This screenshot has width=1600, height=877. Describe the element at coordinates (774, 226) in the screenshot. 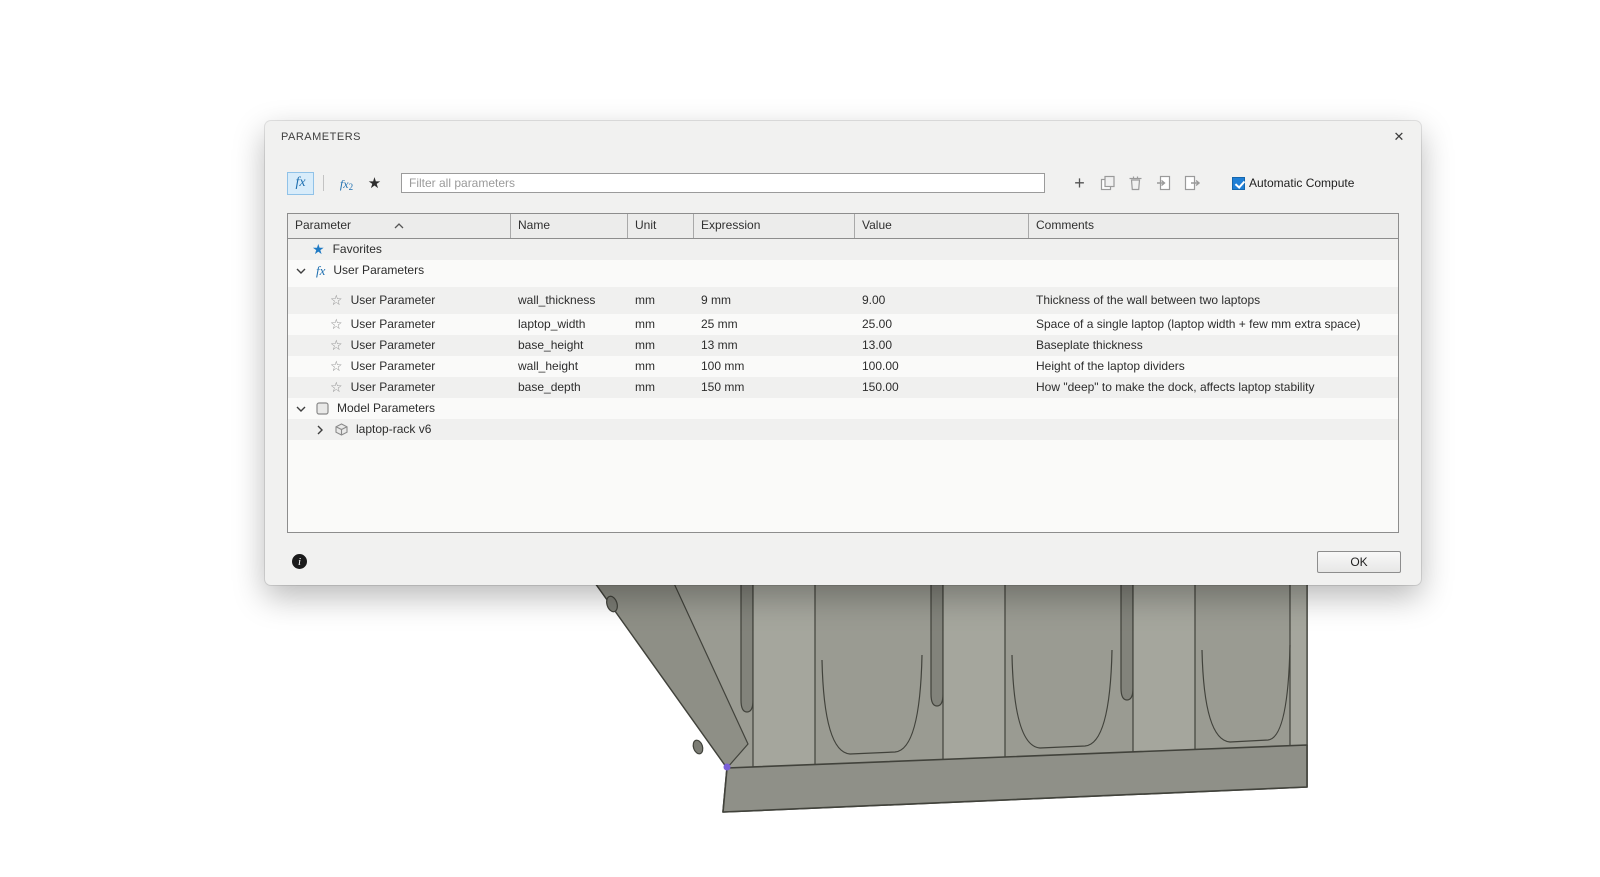

I see `column-header-expression: Expression` at that location.